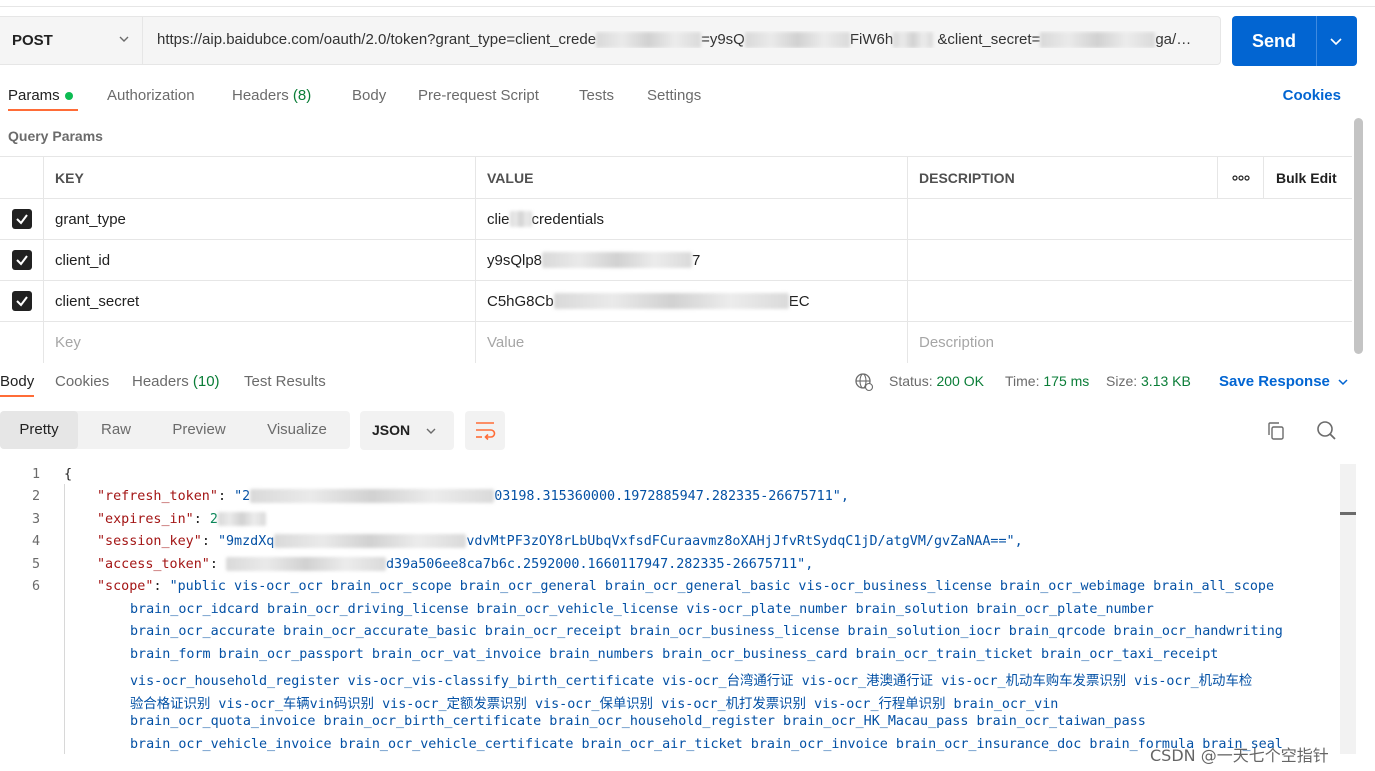 Image resolution: width=1375 pixels, height=771 pixels. I want to click on value-cell: clie credentials, so click(691, 219).